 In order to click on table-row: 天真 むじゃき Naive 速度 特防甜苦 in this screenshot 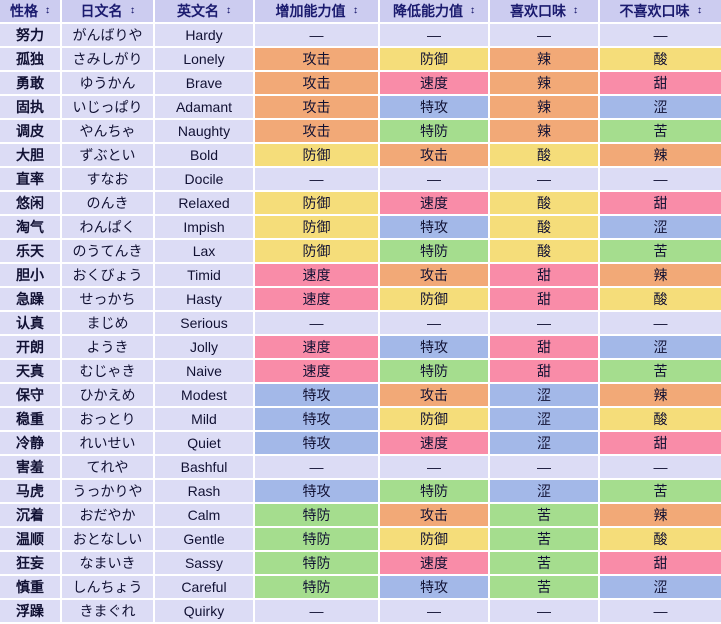, I will do `click(360, 372)`.